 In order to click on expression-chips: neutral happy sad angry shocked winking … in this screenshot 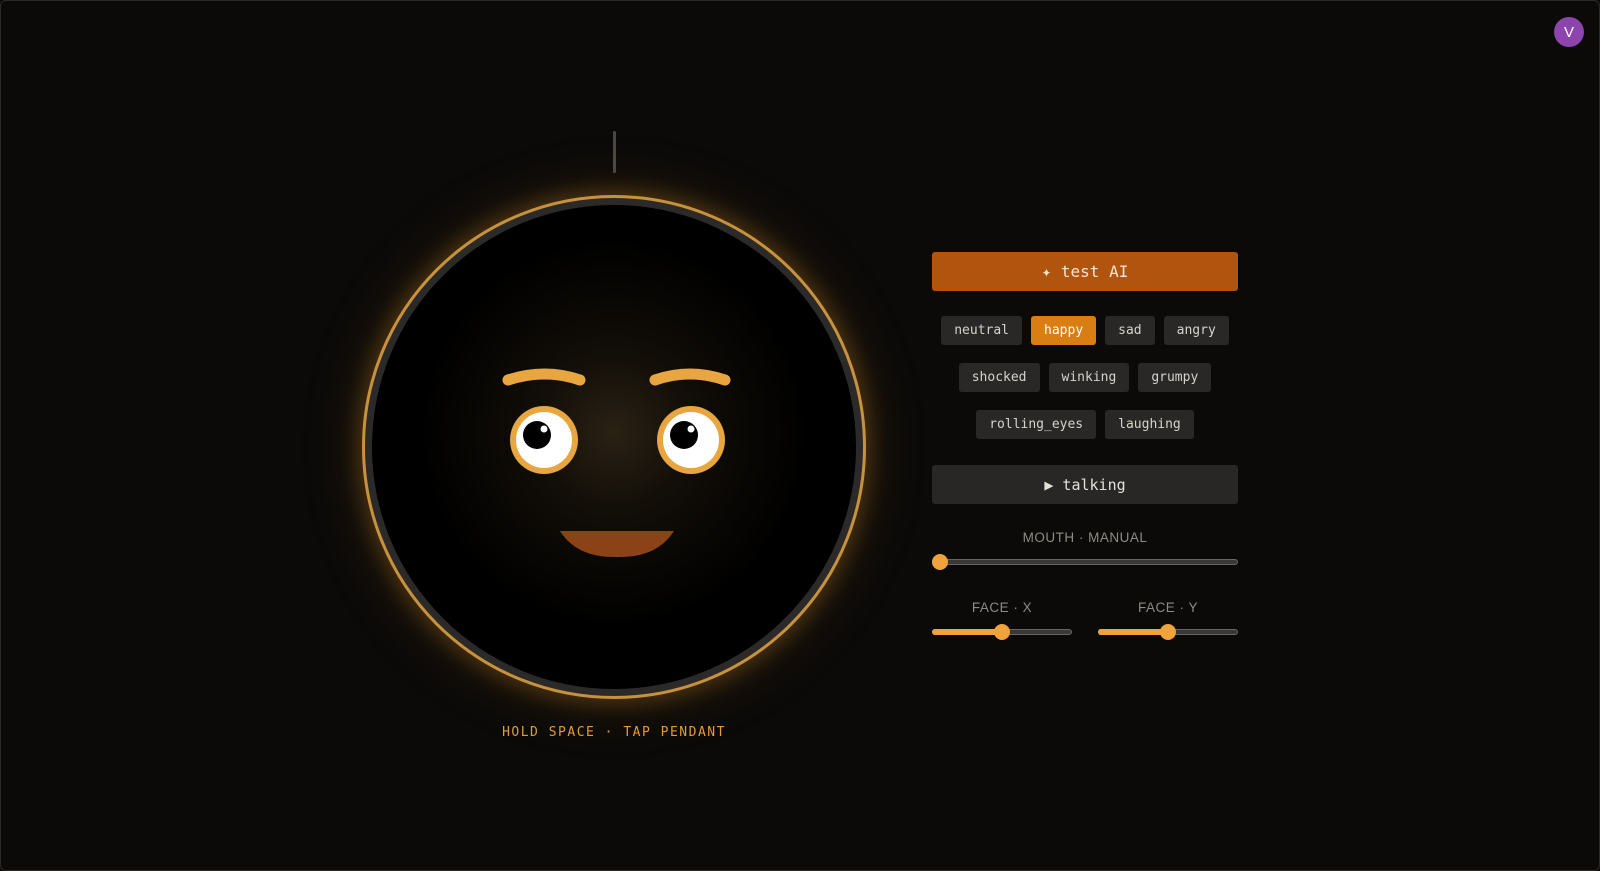, I will do `click(1085, 377)`.